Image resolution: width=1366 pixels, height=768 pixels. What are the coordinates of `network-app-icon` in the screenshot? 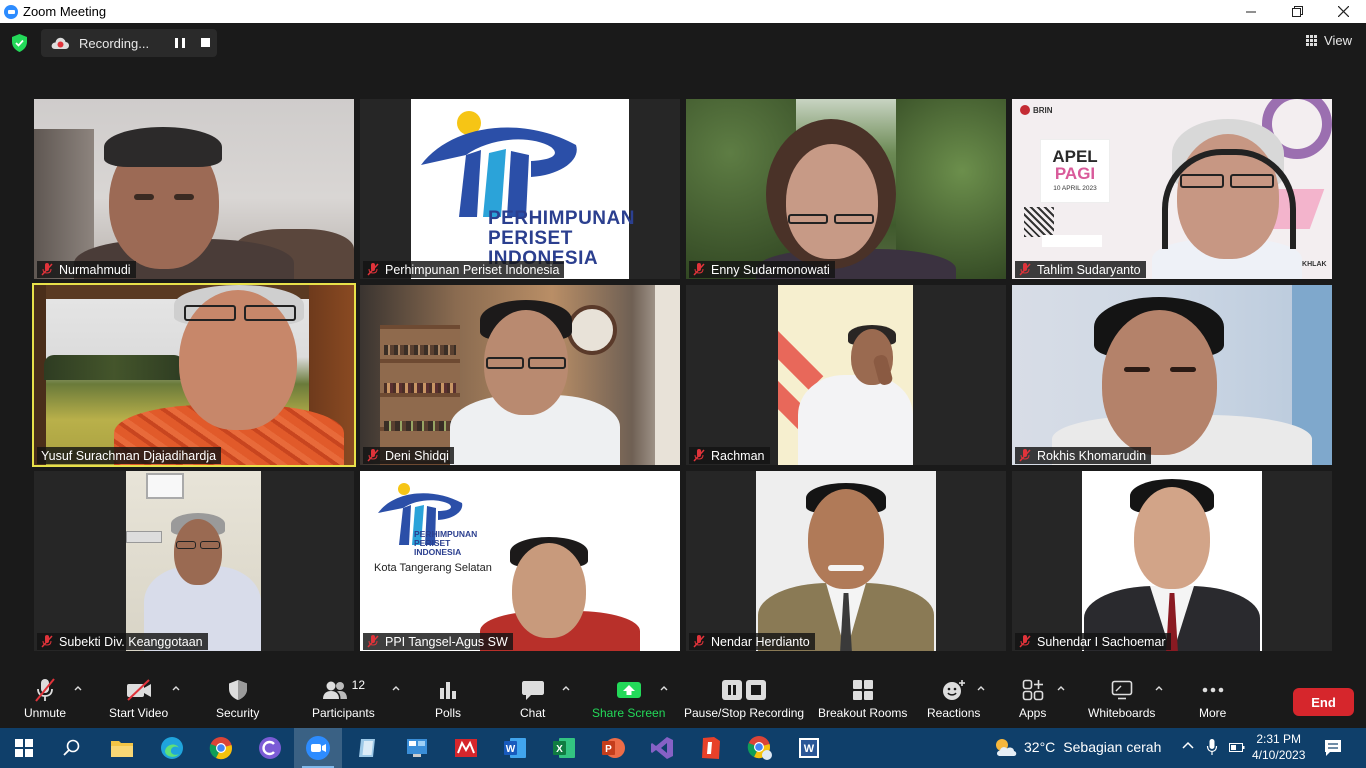 It's located at (466, 748).